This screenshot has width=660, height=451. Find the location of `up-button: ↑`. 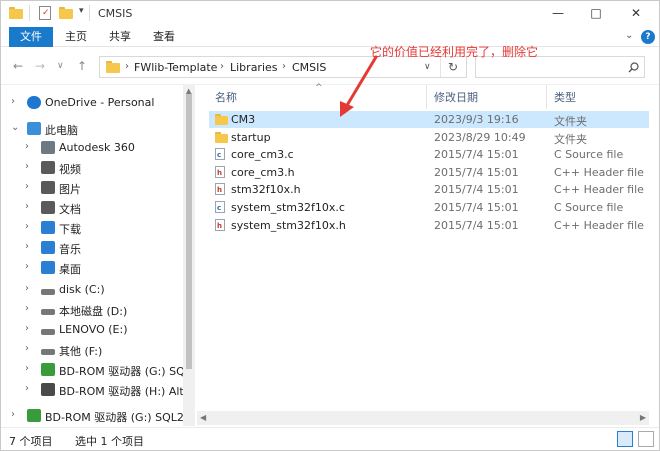

up-button: ↑ is located at coordinates (82, 66).